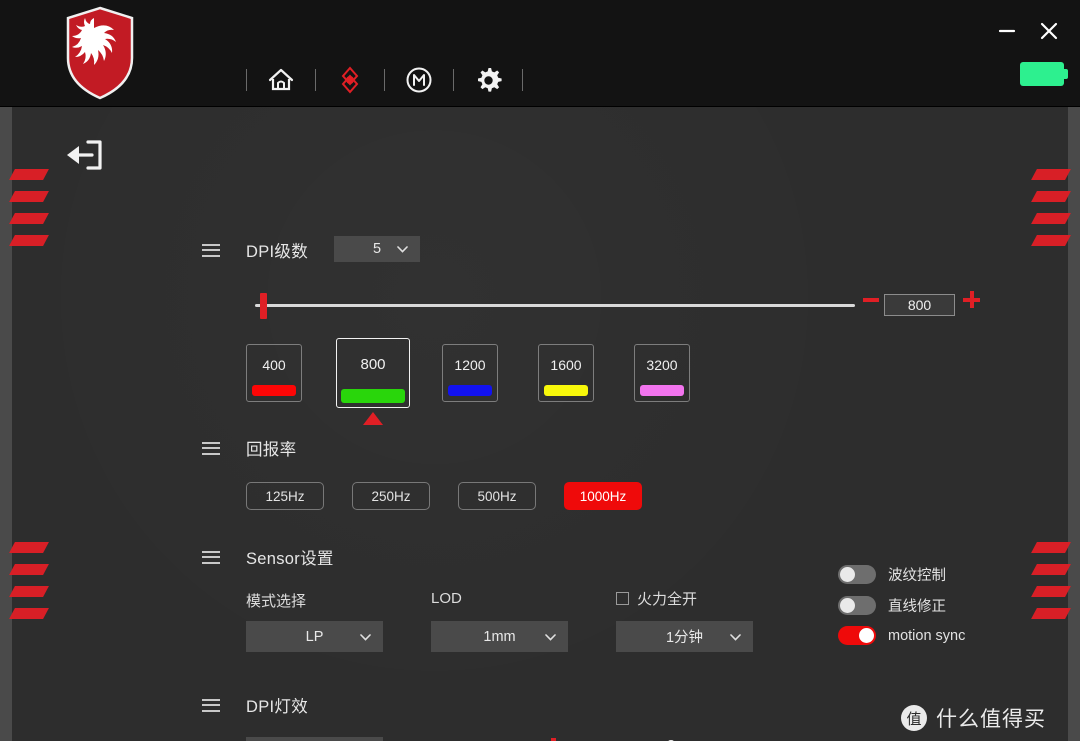 This screenshot has height=741, width=1080. Describe the element at coordinates (622, 598) in the screenshot. I see `full-power-checkbox` at that location.